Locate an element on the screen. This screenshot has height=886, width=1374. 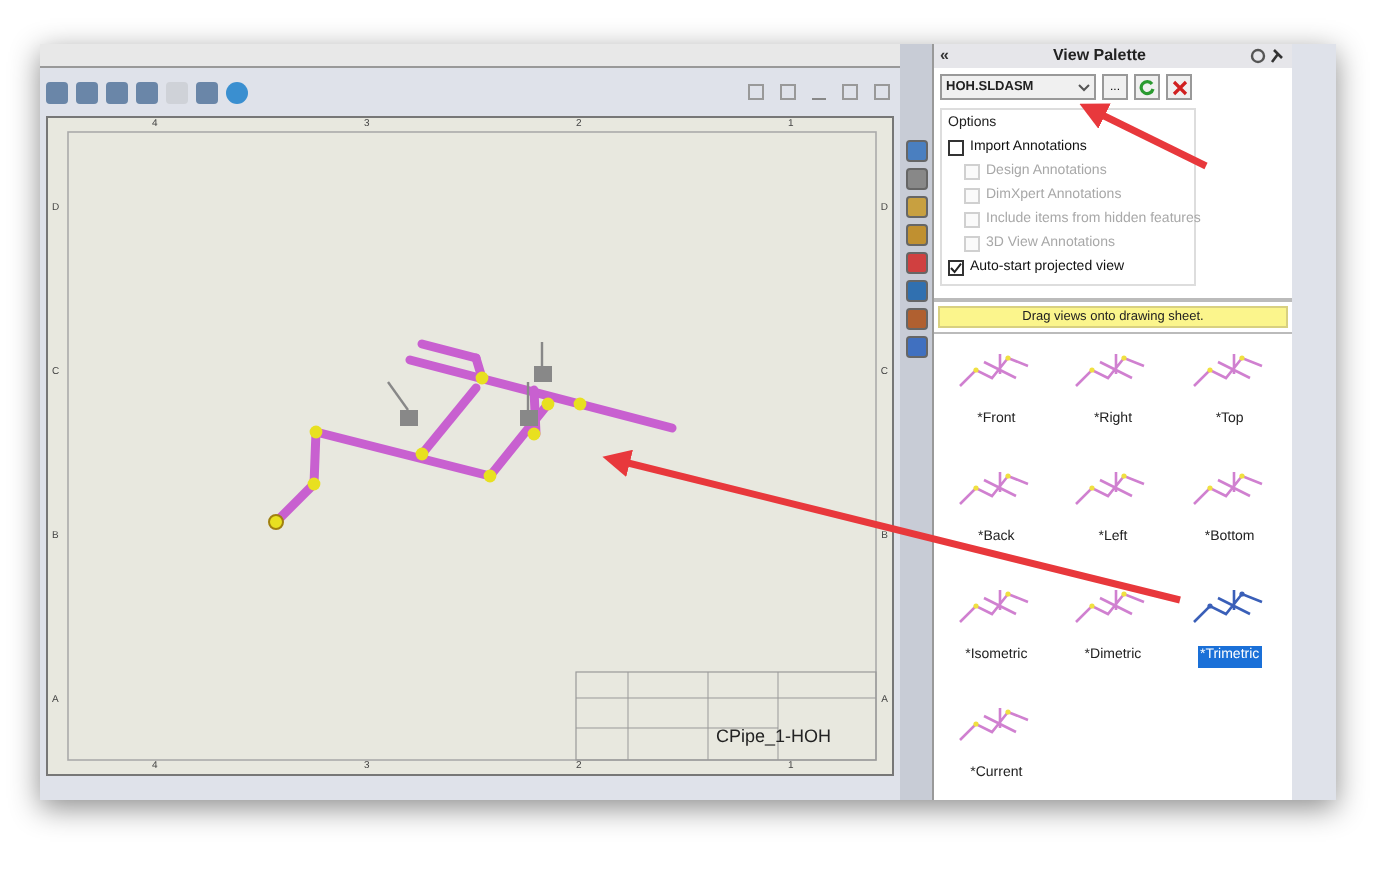
minimize-icon is located at coordinates (819, 98).